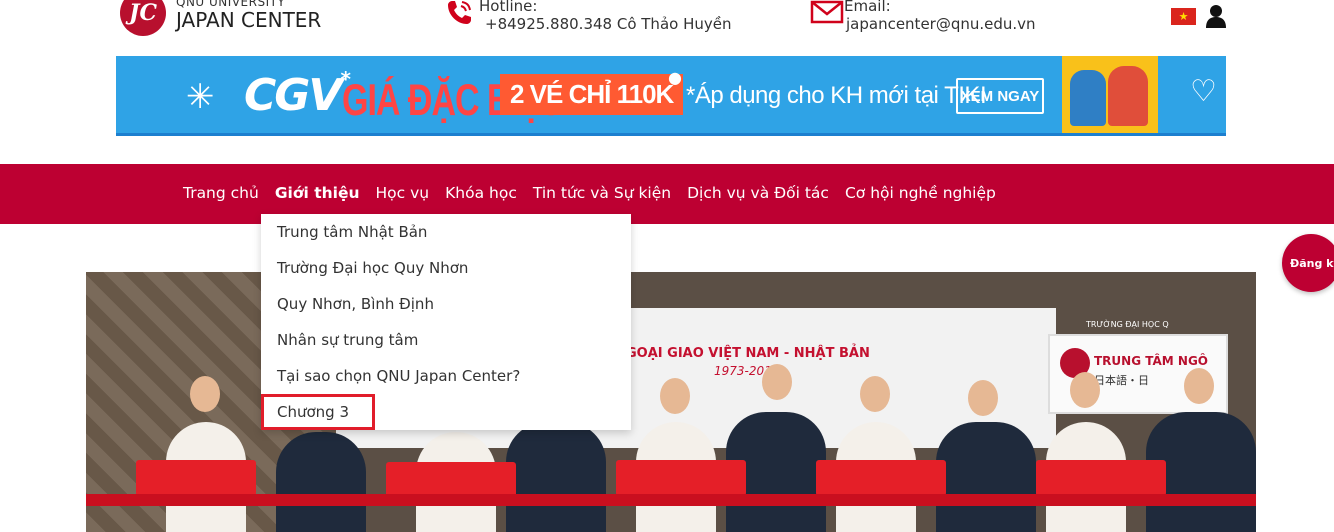  What do you see at coordinates (318, 412) in the screenshot?
I see `dropdown-item-chapter-3: Chương 3` at bounding box center [318, 412].